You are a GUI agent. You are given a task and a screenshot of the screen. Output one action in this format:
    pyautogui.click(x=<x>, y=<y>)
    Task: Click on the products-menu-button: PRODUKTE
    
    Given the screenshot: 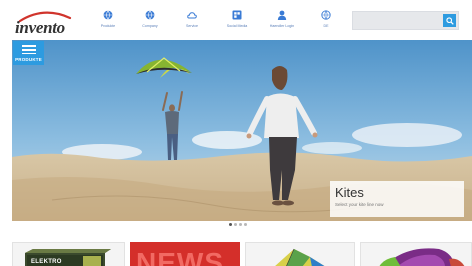 What is the action you would take?
    pyautogui.click(x=28, y=53)
    